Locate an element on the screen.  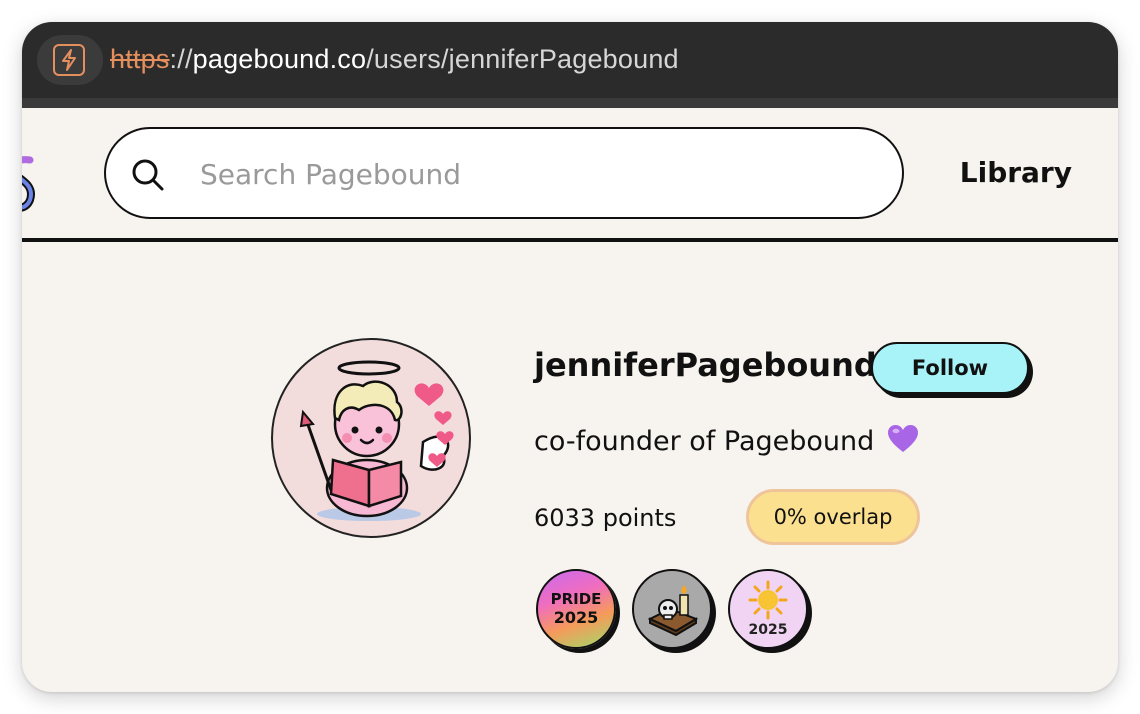
site-info-button is located at coordinates (70, 60).